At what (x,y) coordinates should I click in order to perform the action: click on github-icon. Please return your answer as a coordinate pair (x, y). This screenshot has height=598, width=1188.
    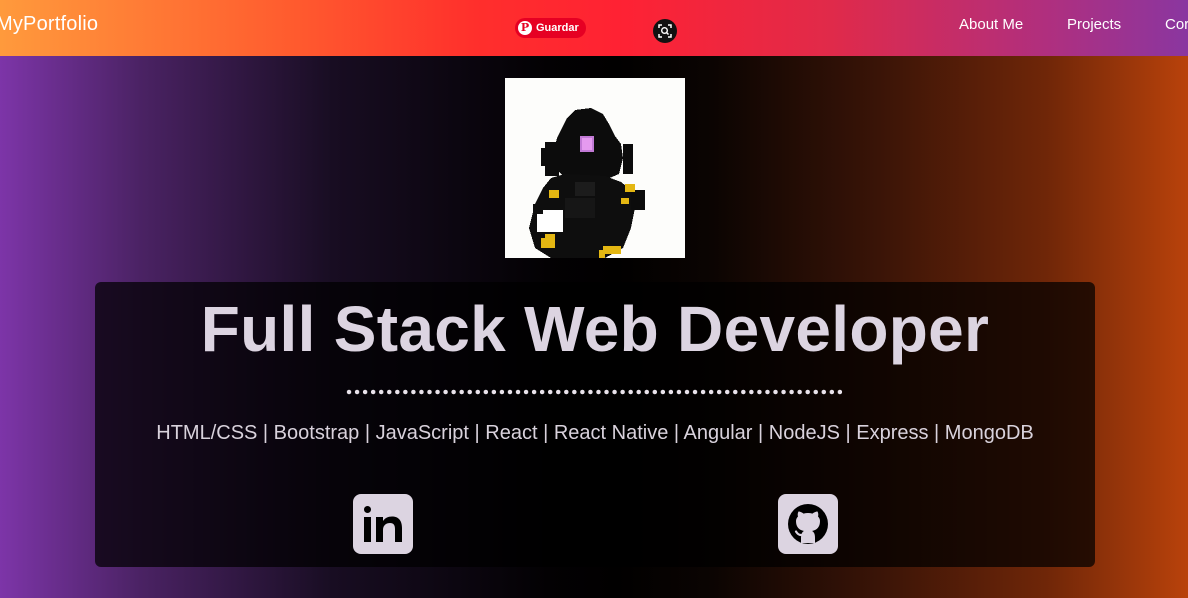
    Looking at the image, I should click on (808, 524).